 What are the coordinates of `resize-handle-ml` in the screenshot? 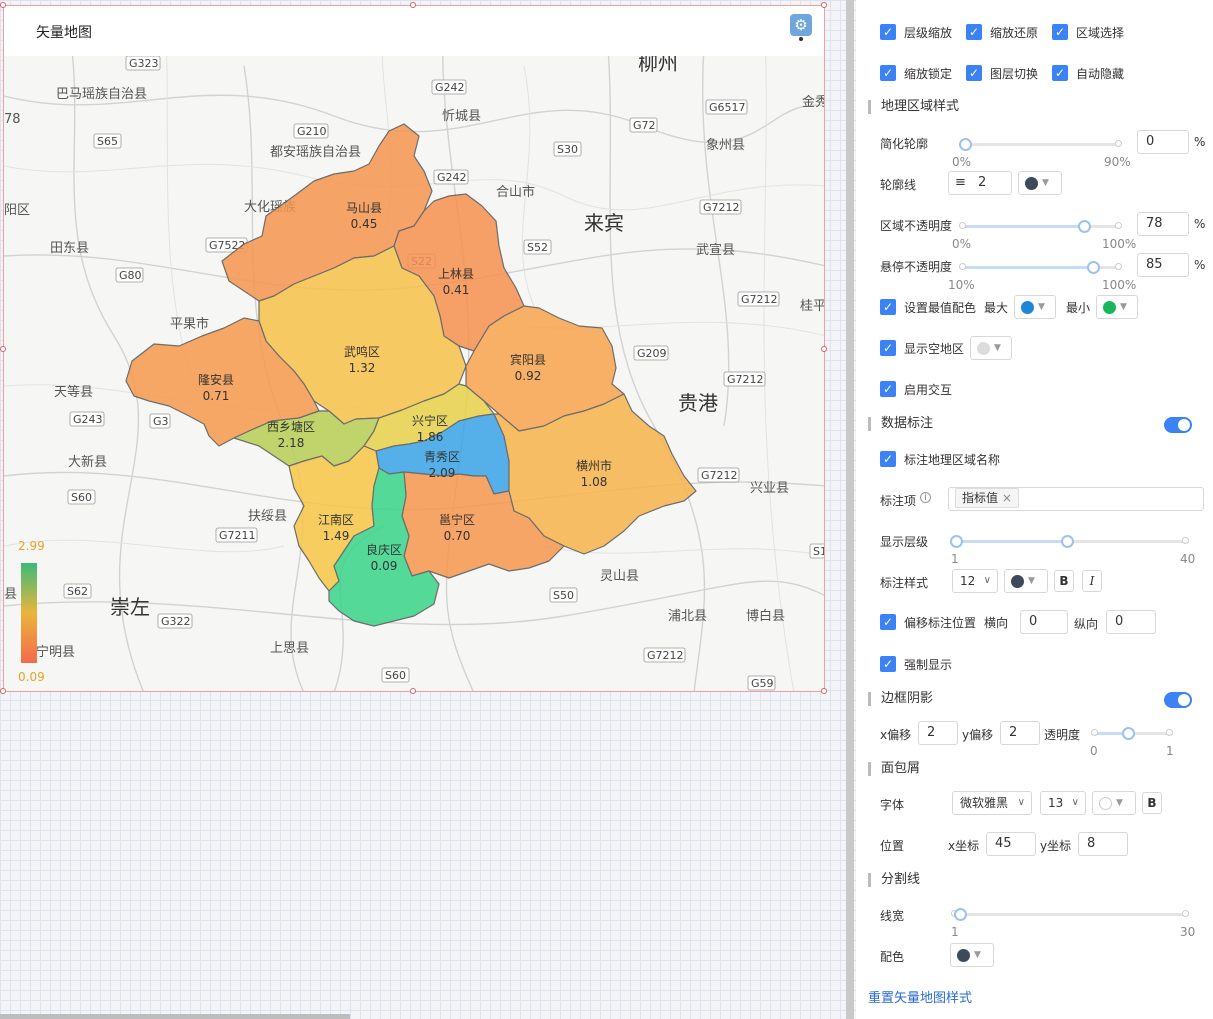 It's located at (3, 349).